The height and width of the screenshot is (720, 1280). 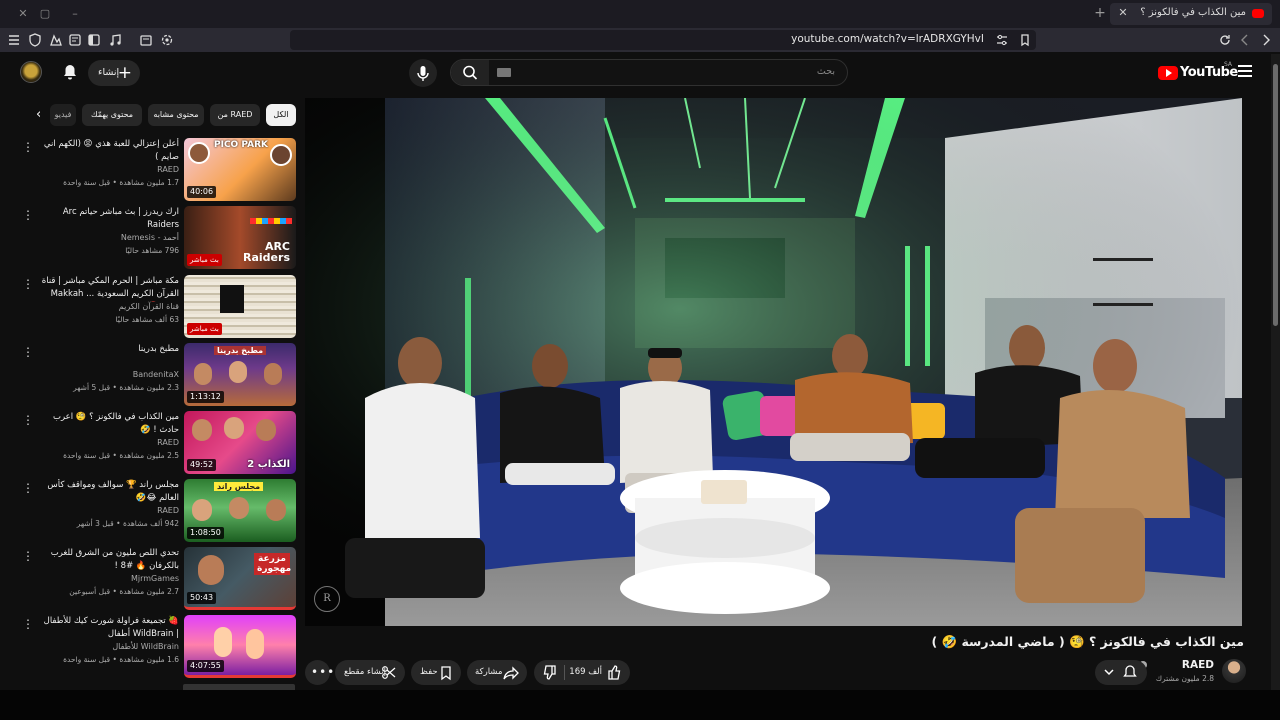 What do you see at coordinates (45, 14) in the screenshot?
I see `window-maximize-icon: ▢` at bounding box center [45, 14].